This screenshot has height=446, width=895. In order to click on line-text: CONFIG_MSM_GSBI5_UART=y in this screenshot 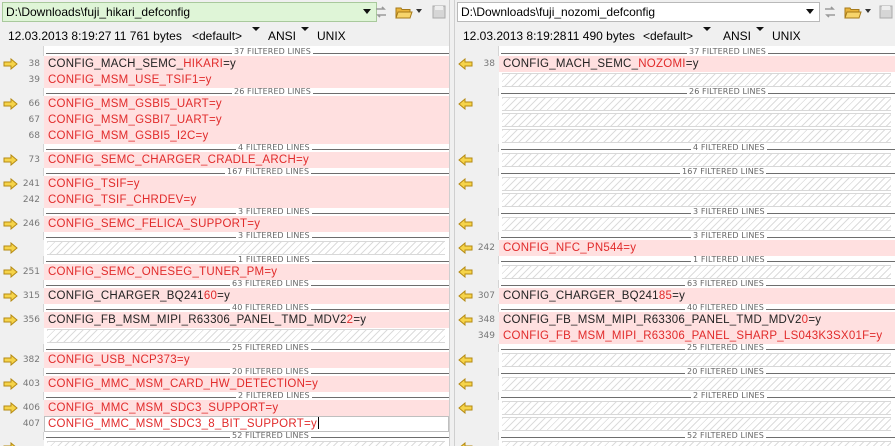, I will do `click(135, 104)`.